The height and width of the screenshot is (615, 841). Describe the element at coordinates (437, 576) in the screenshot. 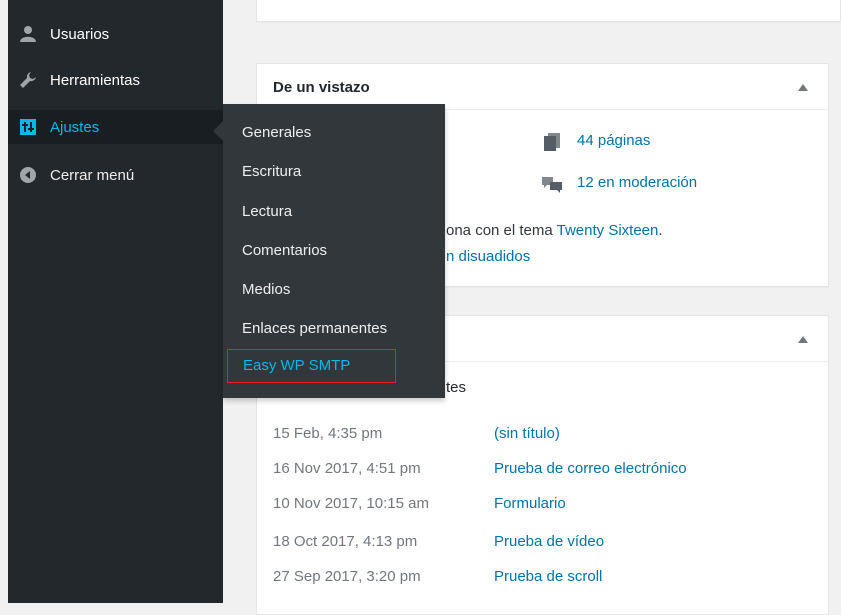

I see `activity-row: 27 Sep 2017, 3:20 pm Prueba de scroll` at that location.